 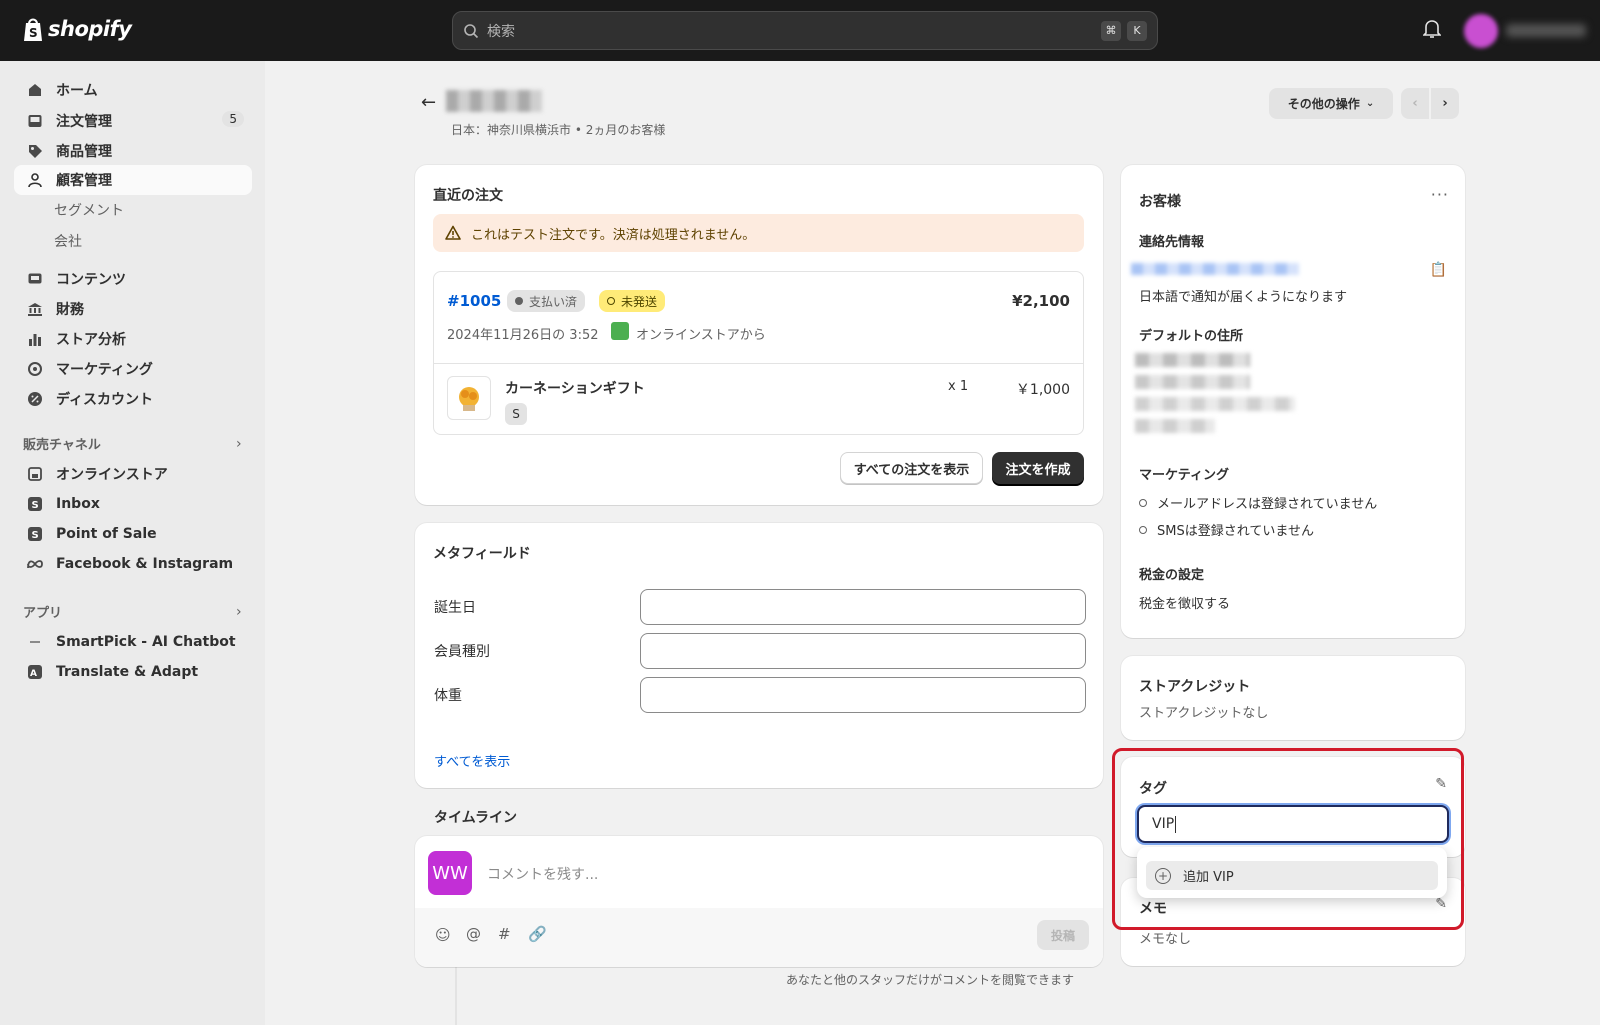 I want to click on hashtag-icon: #, so click(x=504, y=934).